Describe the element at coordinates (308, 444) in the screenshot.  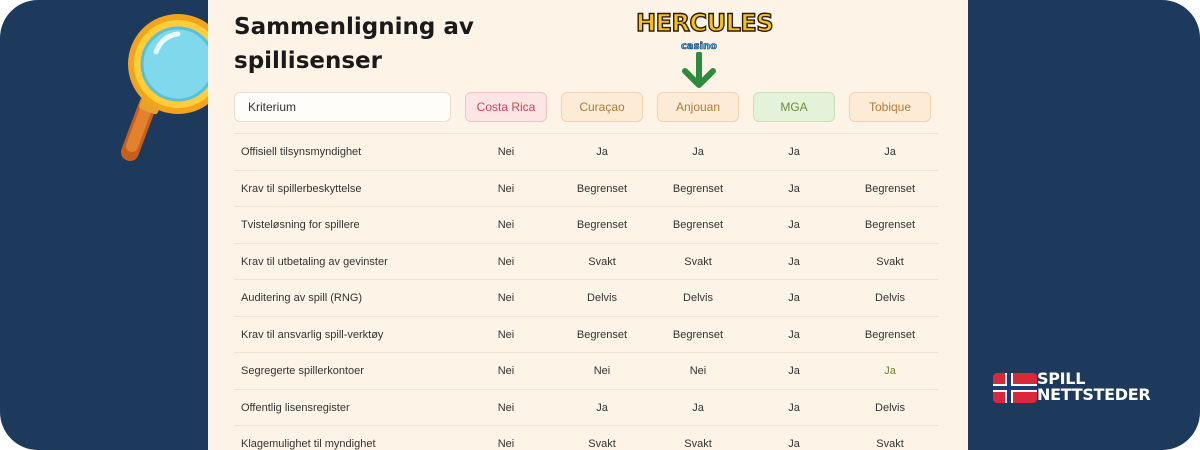
I see `row-label: Klagemulighet til myndighet` at that location.